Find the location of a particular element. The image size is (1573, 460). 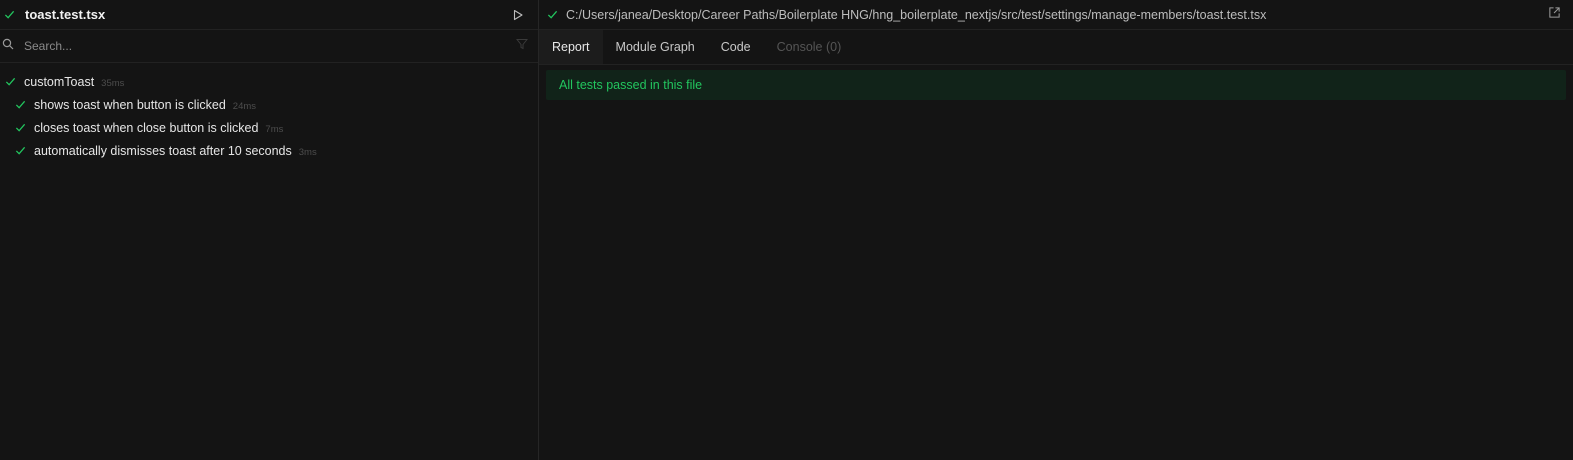

file-title: toast.test.tsx is located at coordinates (65, 14).